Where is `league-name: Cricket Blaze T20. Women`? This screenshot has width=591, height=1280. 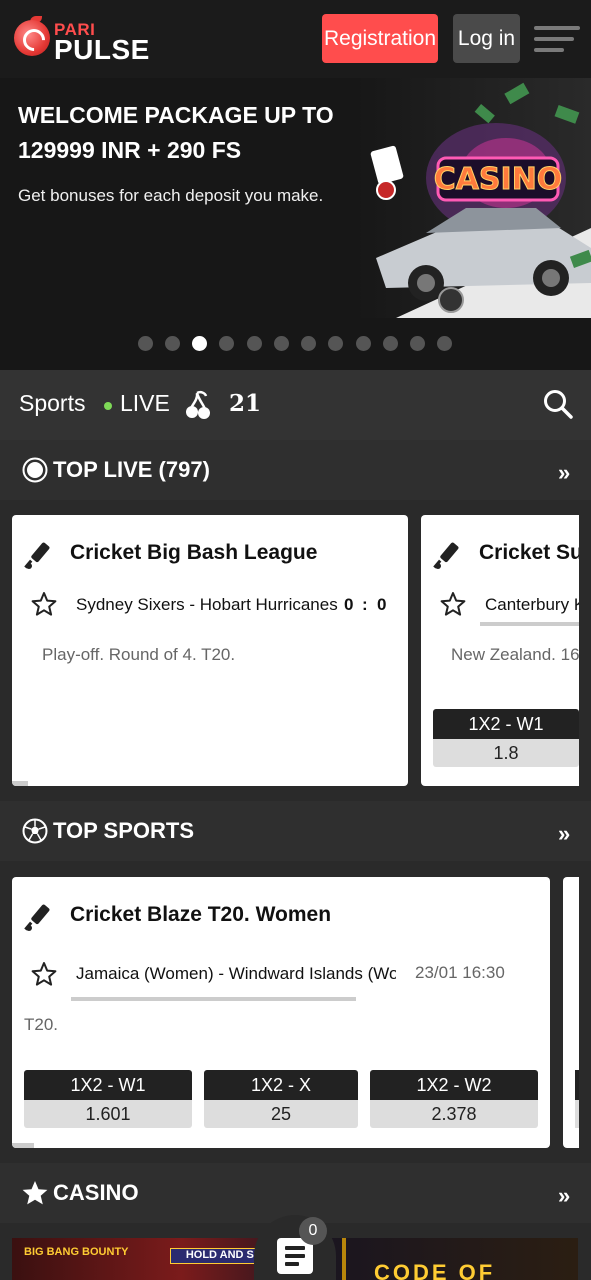
league-name: Cricket Blaze T20. Women is located at coordinates (201, 914).